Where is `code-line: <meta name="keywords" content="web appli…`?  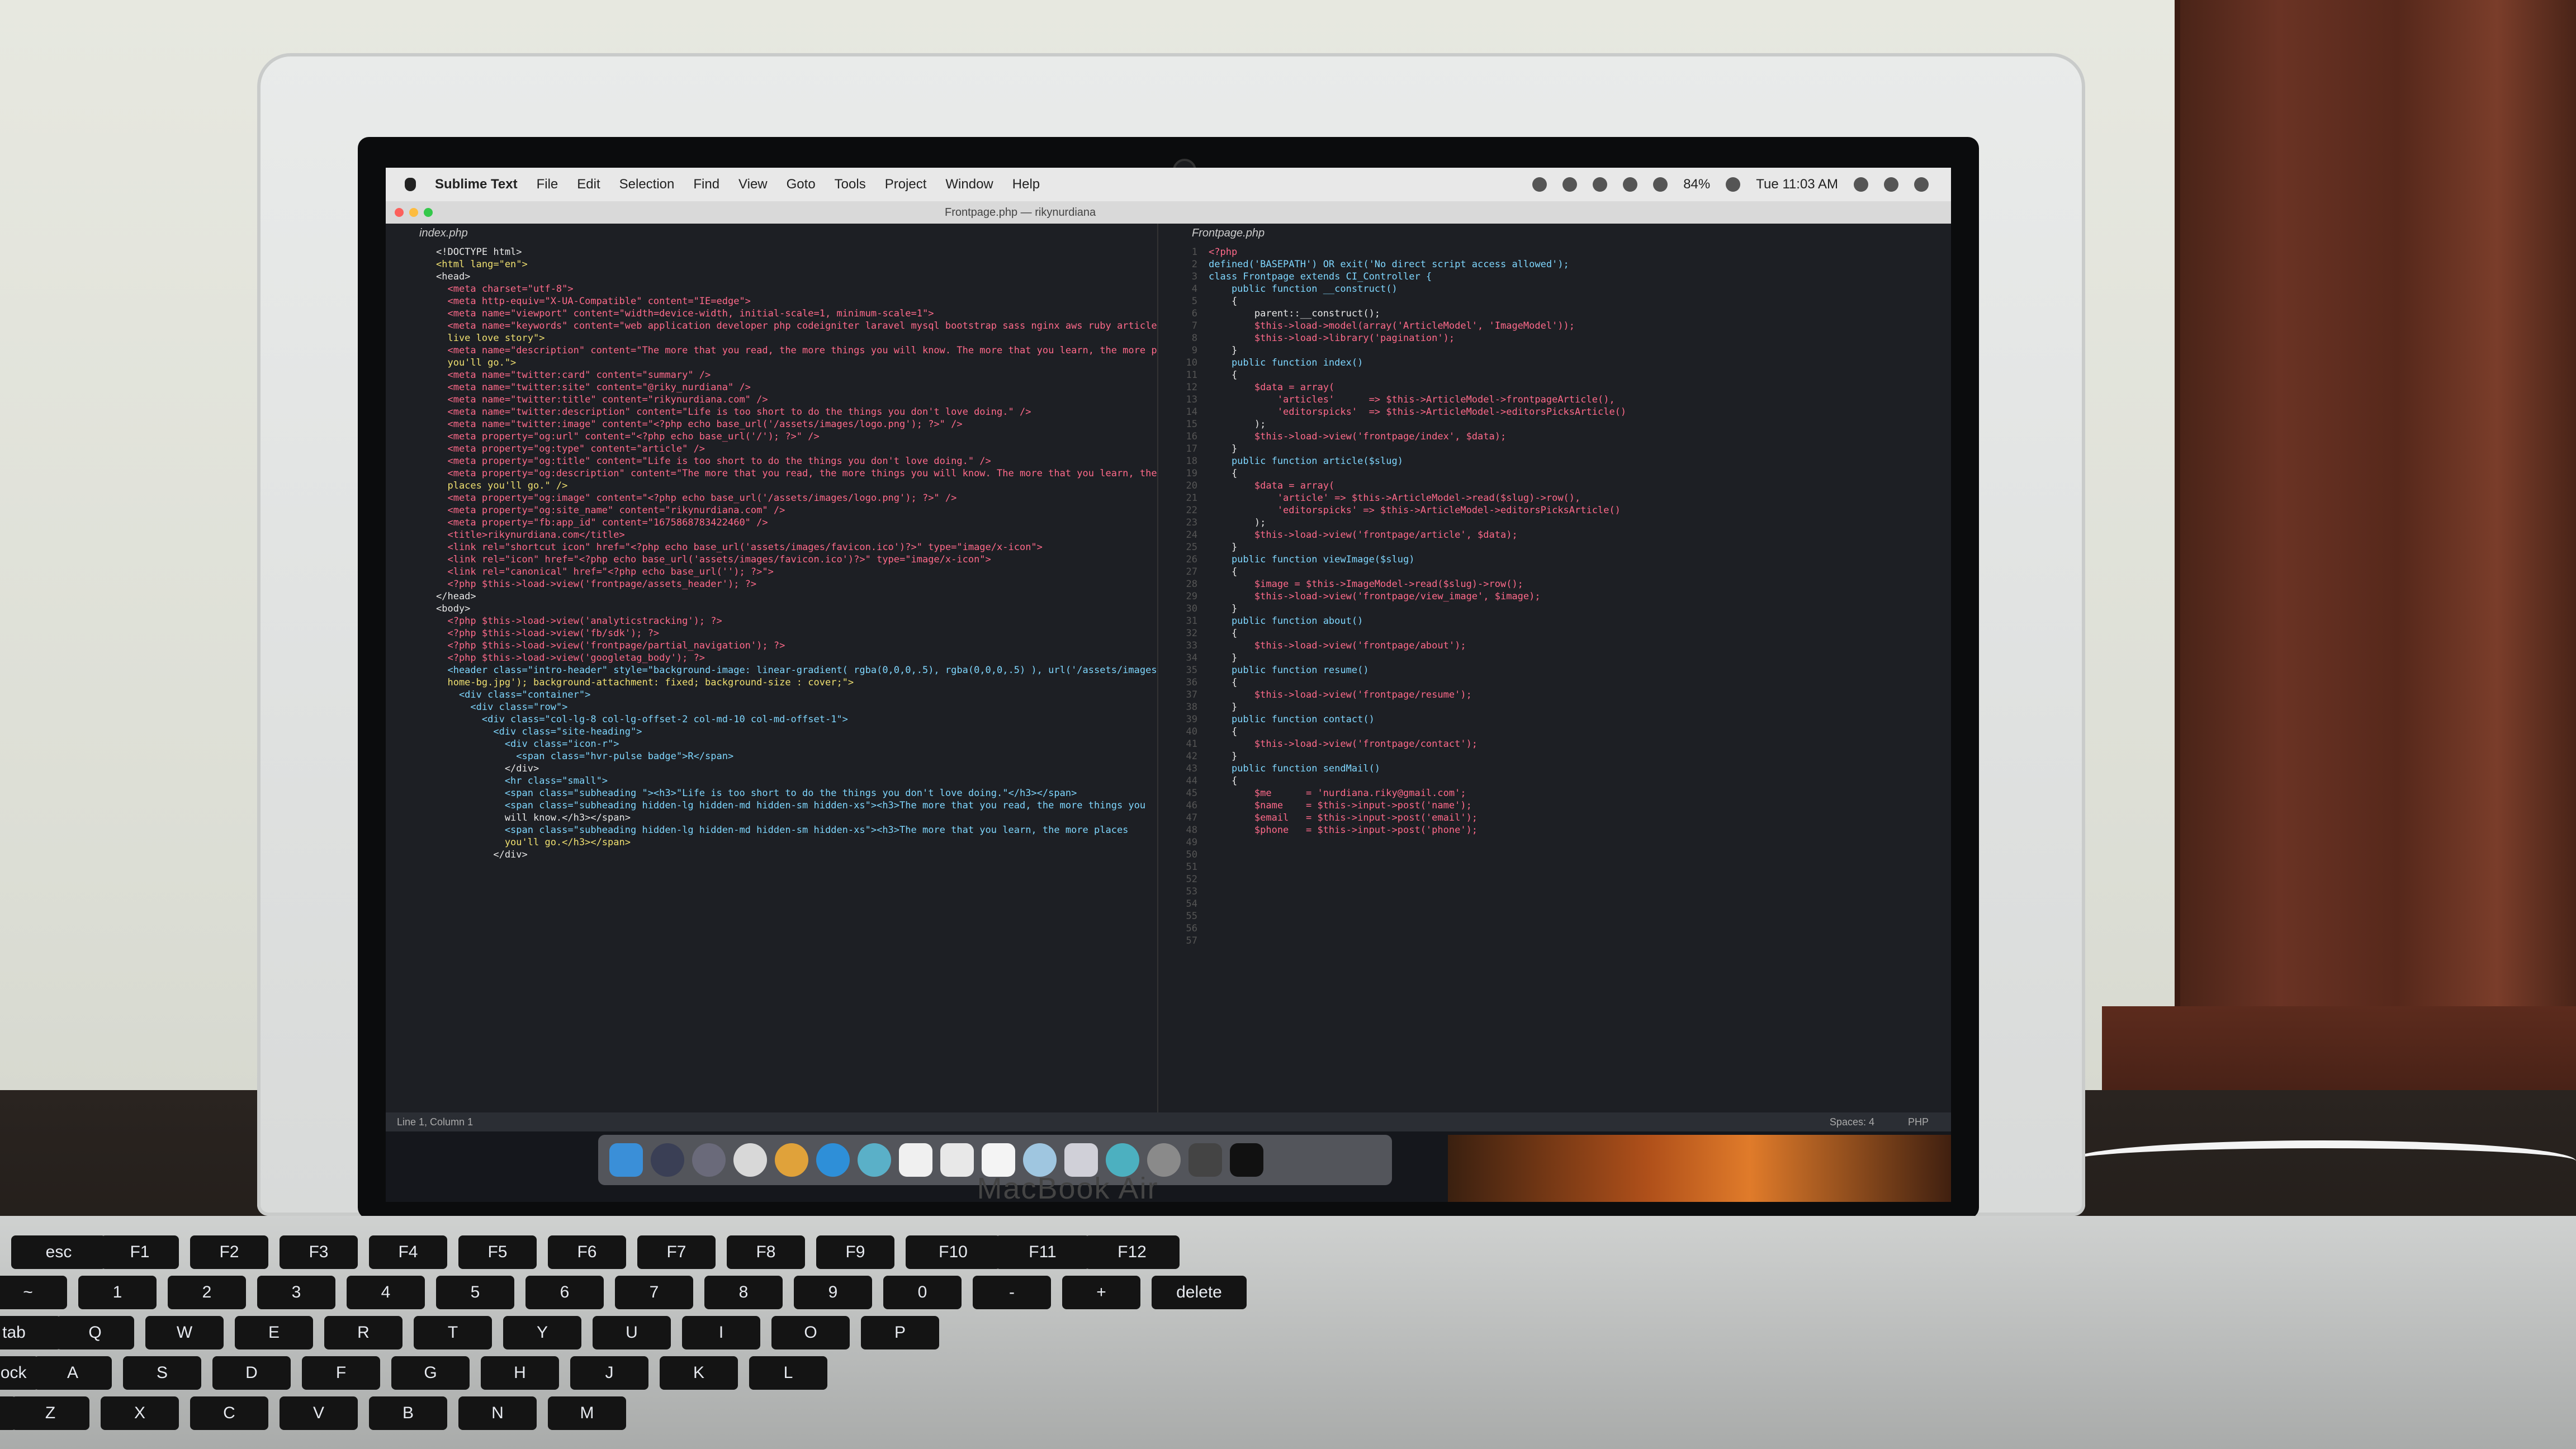
code-line: <meta name="keywords" content="web appli… is located at coordinates (796, 326).